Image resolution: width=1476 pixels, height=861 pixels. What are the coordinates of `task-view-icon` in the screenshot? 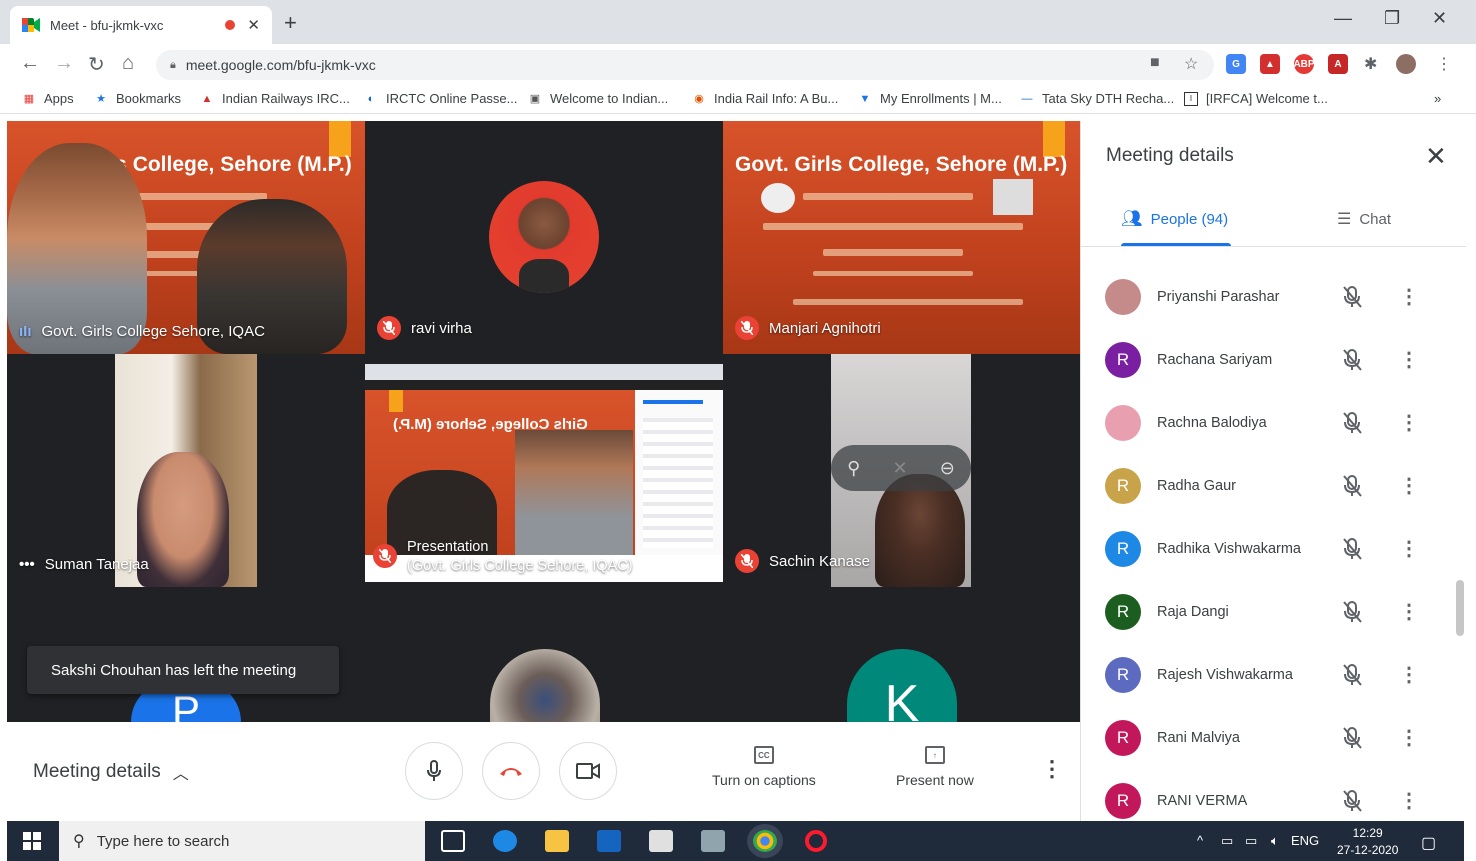 It's located at (453, 841).